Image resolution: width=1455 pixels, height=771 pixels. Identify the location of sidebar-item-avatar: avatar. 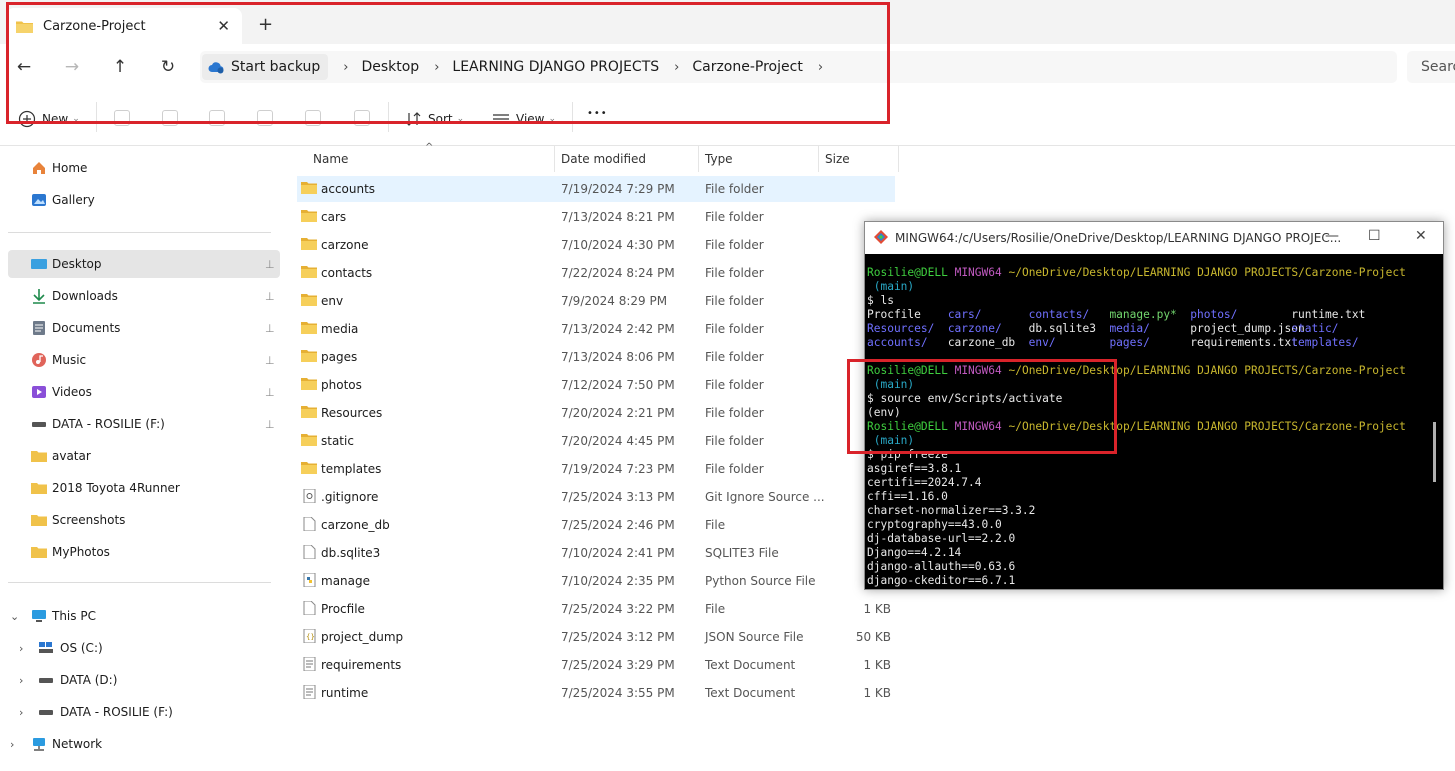
(140, 456).